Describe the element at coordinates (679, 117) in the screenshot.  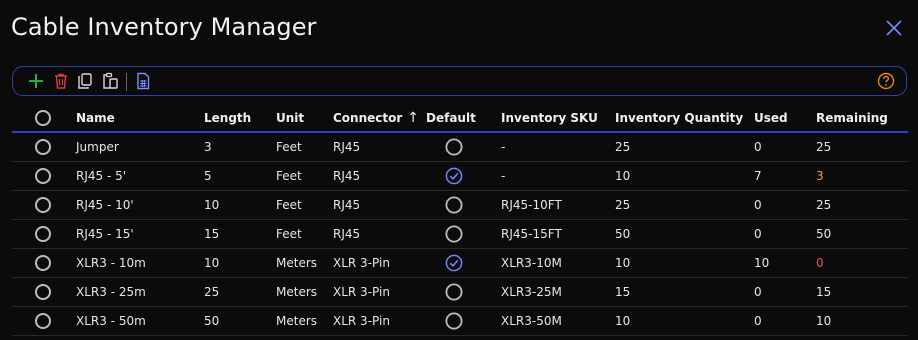
I see `column-header-quantity: Inventory Quantity` at that location.